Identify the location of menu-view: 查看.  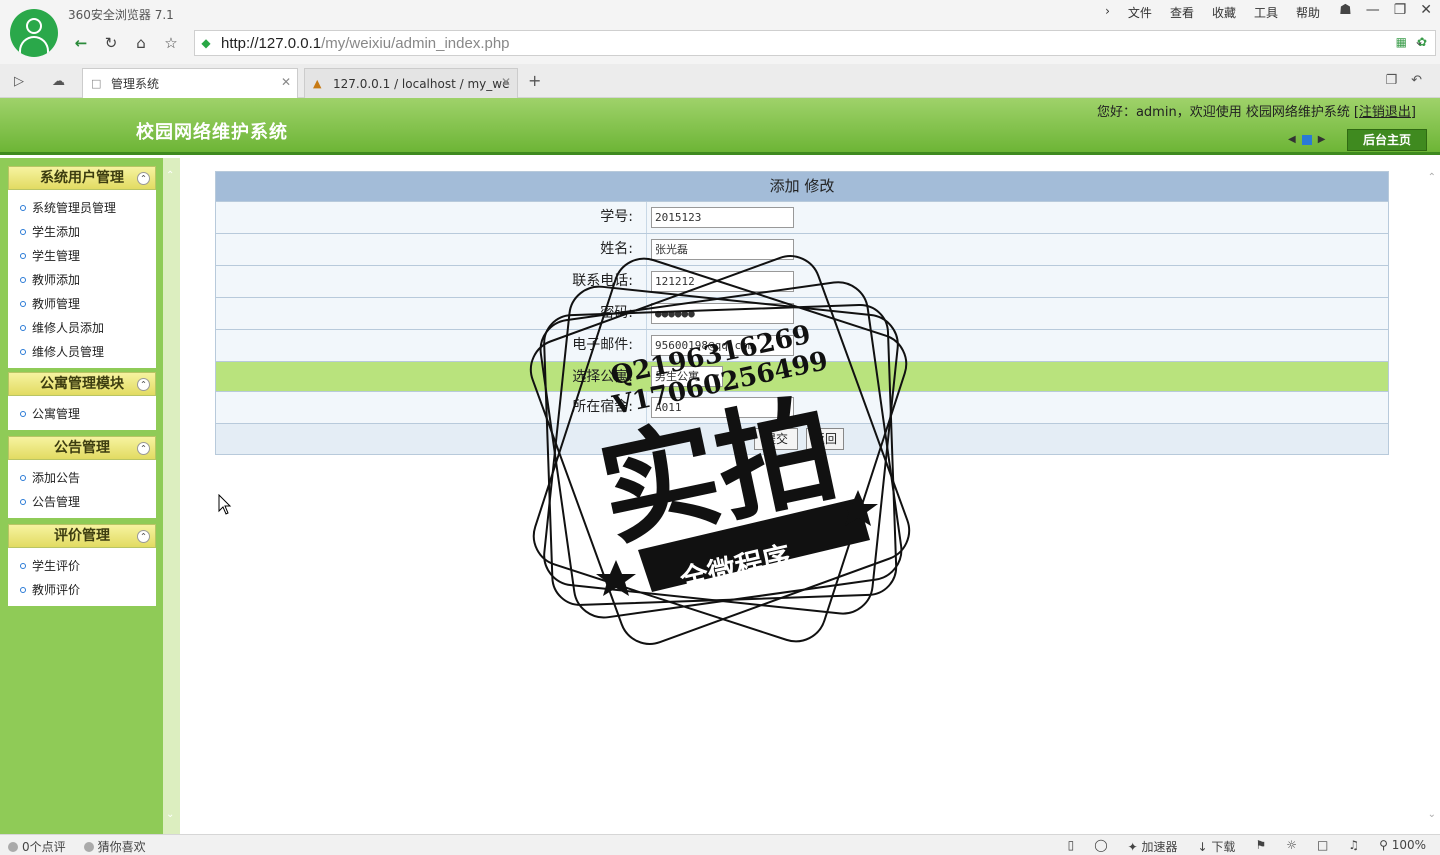
(1182, 12).